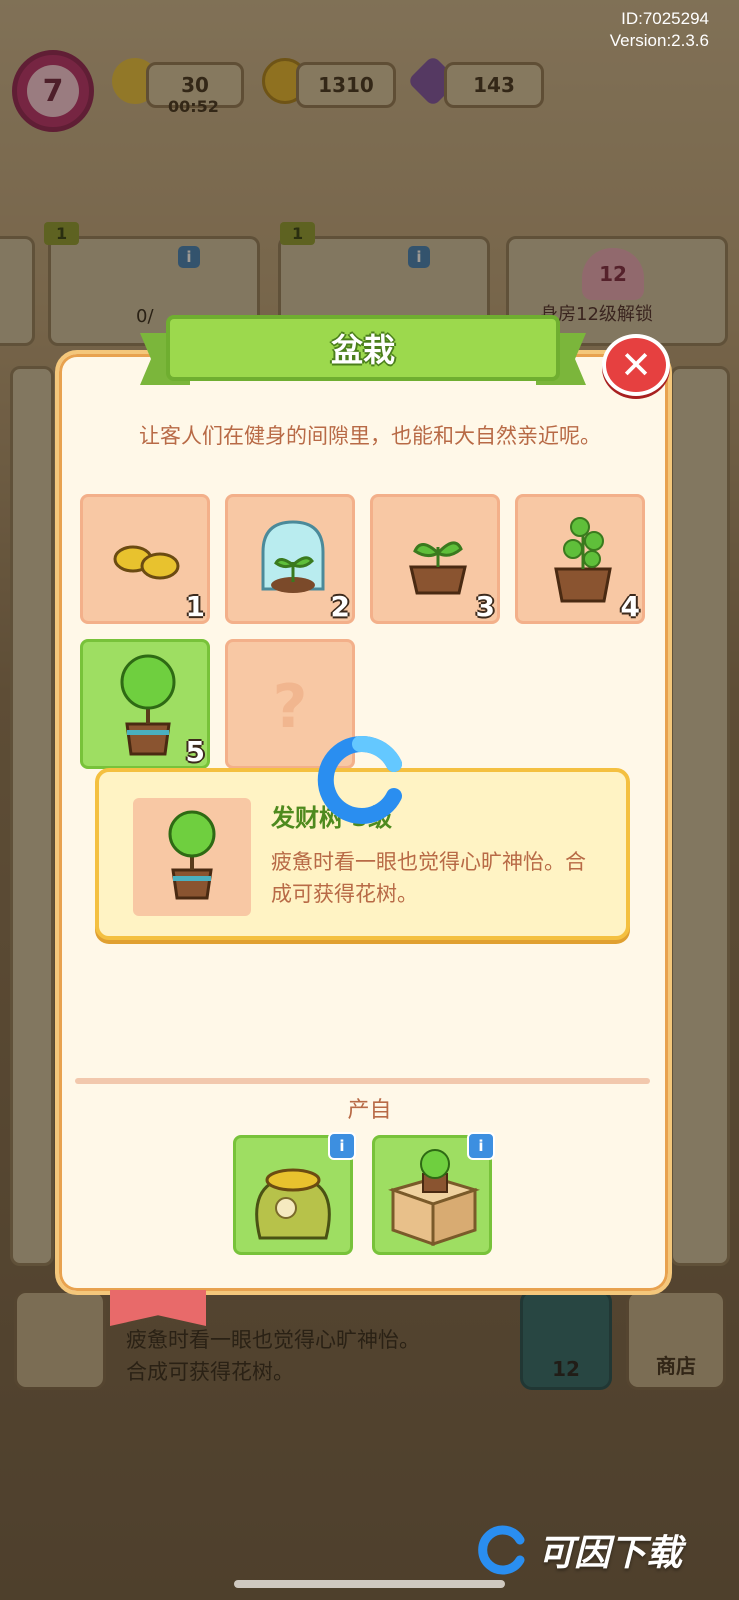 This screenshot has width=739, height=1600. I want to click on source-plant-box: i, so click(433, 1193).